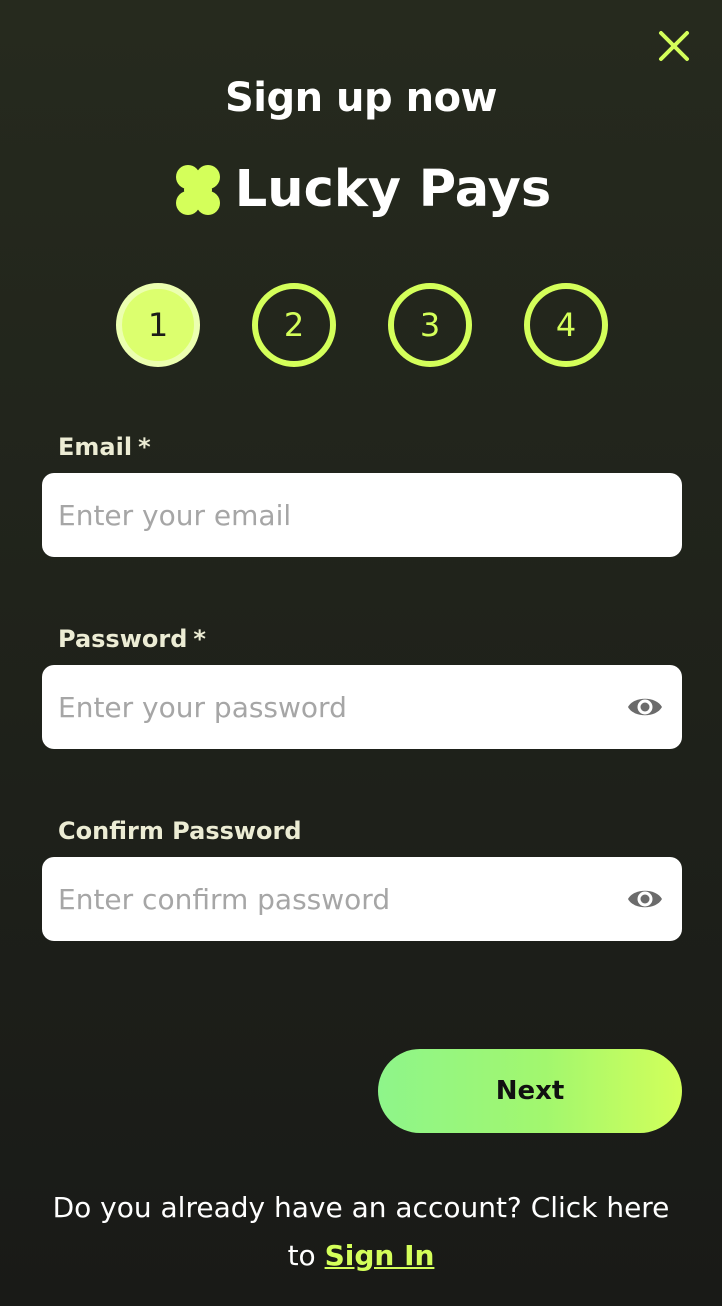 This screenshot has width=722, height=1306. I want to click on password-label-text: Password, so click(123, 639).